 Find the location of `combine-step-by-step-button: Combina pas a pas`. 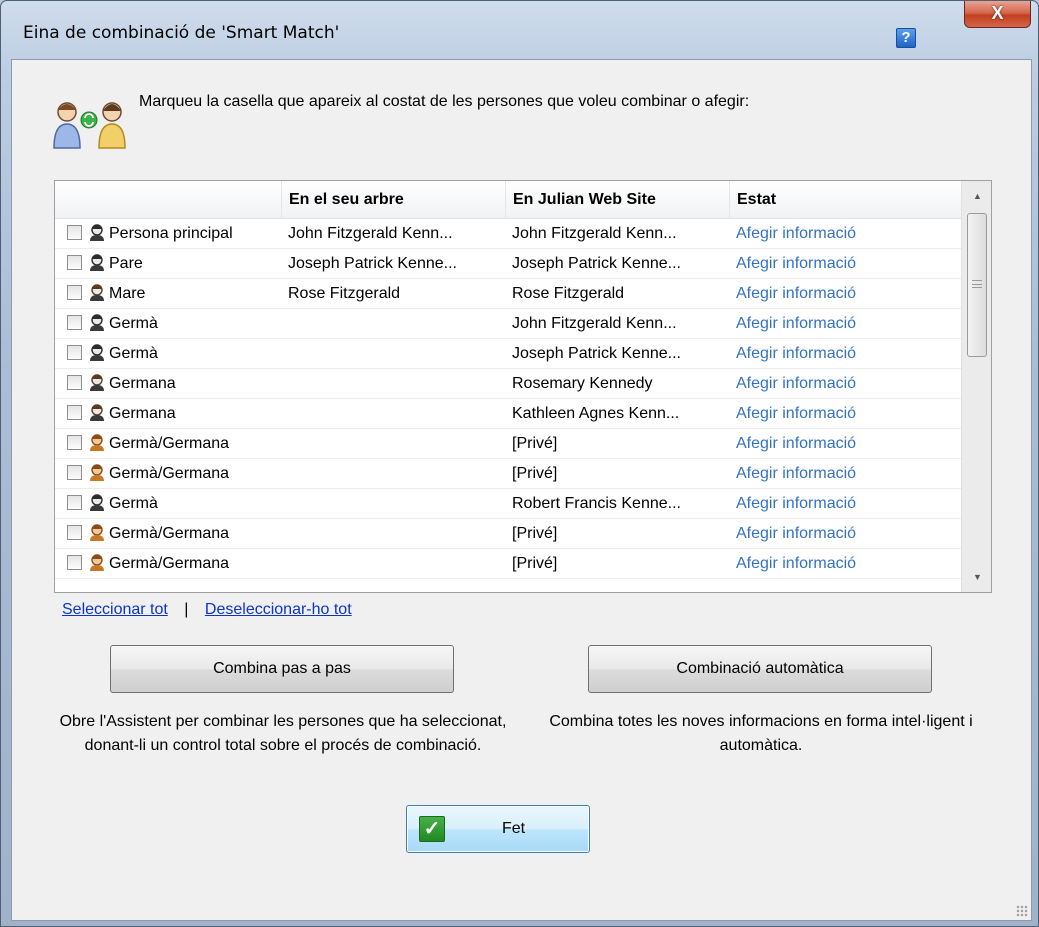

combine-step-by-step-button: Combina pas a pas is located at coordinates (282, 669).